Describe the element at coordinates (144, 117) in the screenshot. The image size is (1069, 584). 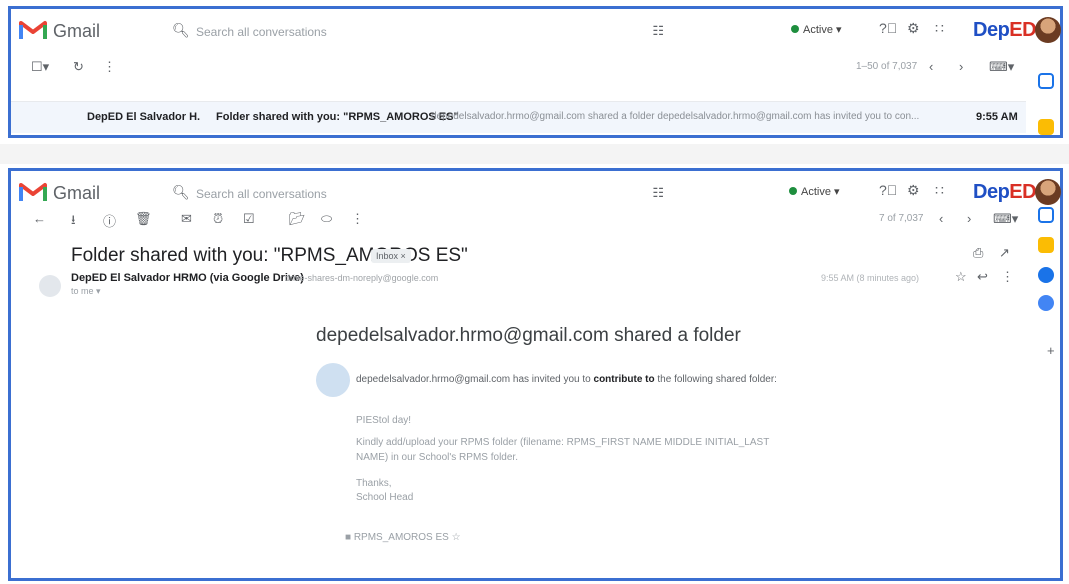
I see `email-sender: DepED El Salvador H.` at that location.